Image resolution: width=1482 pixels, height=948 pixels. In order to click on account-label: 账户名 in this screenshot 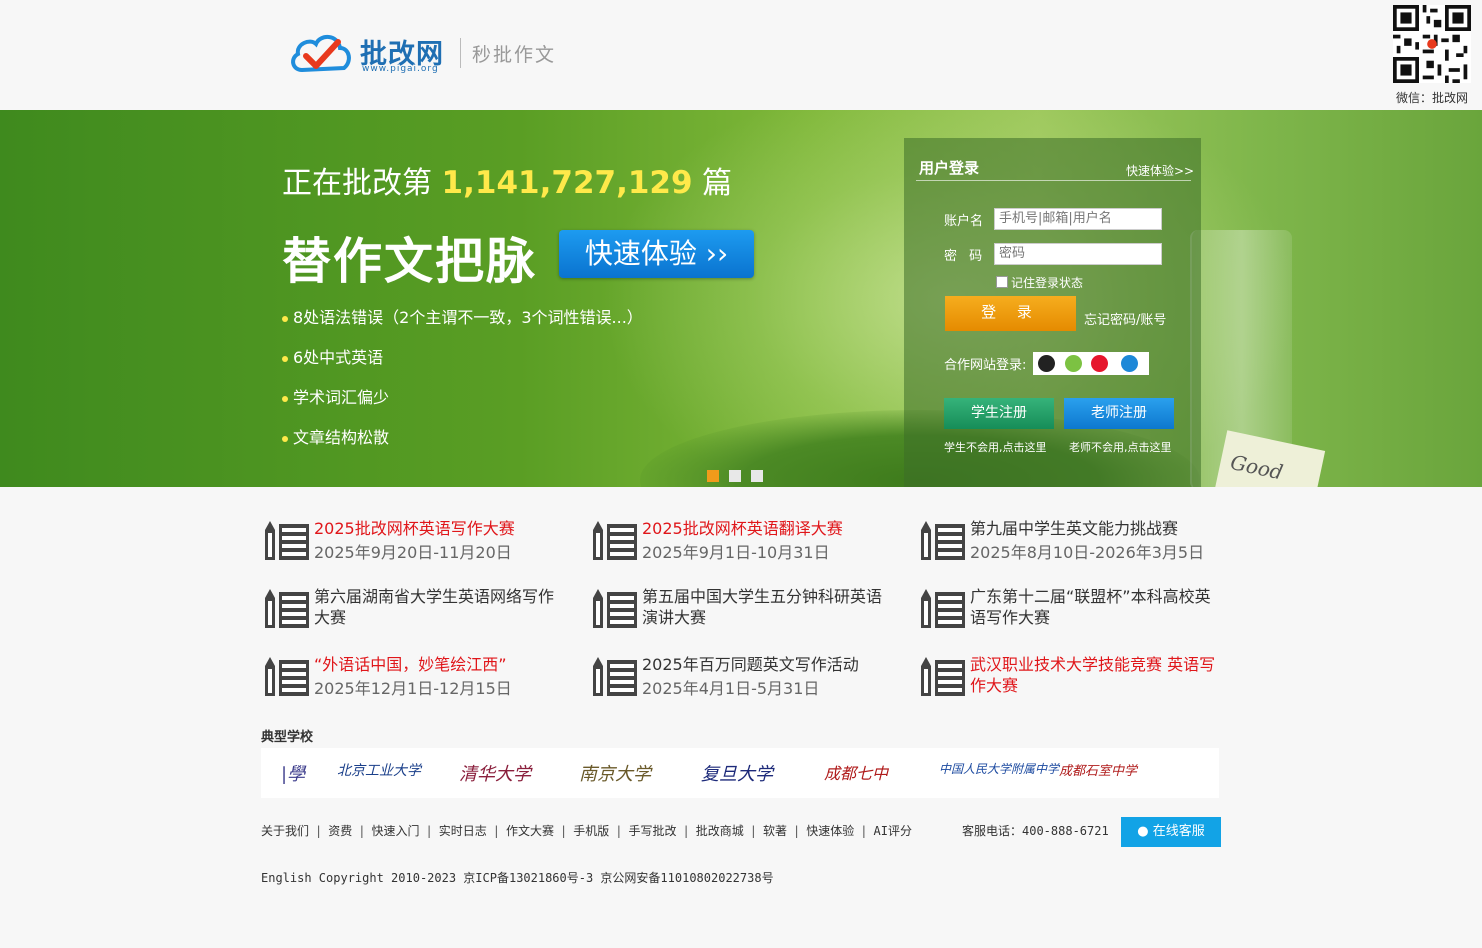, I will do `click(964, 221)`.